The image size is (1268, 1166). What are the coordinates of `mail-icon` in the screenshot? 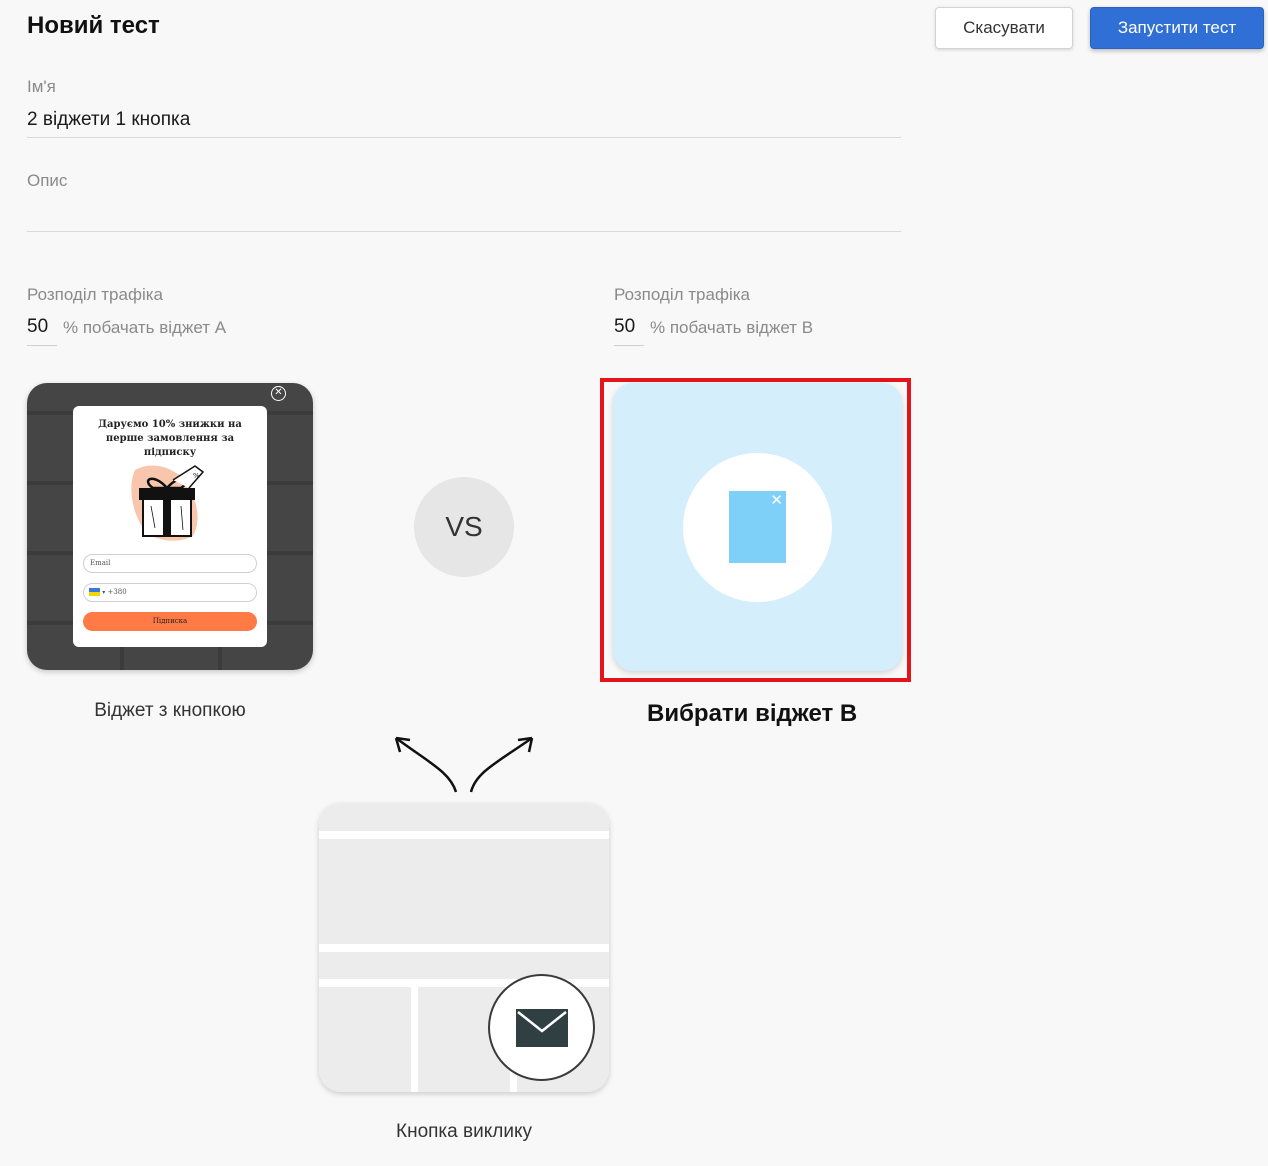 It's located at (541, 1027).